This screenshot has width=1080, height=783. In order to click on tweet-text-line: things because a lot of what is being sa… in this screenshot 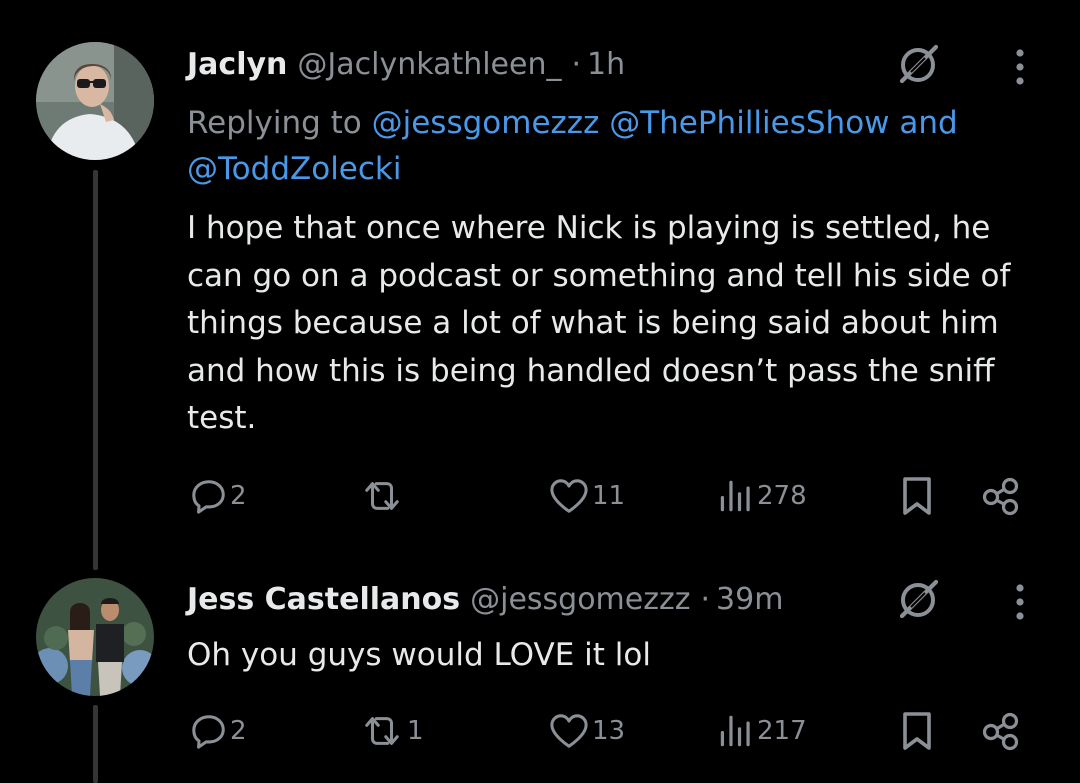, I will do `click(593, 323)`.